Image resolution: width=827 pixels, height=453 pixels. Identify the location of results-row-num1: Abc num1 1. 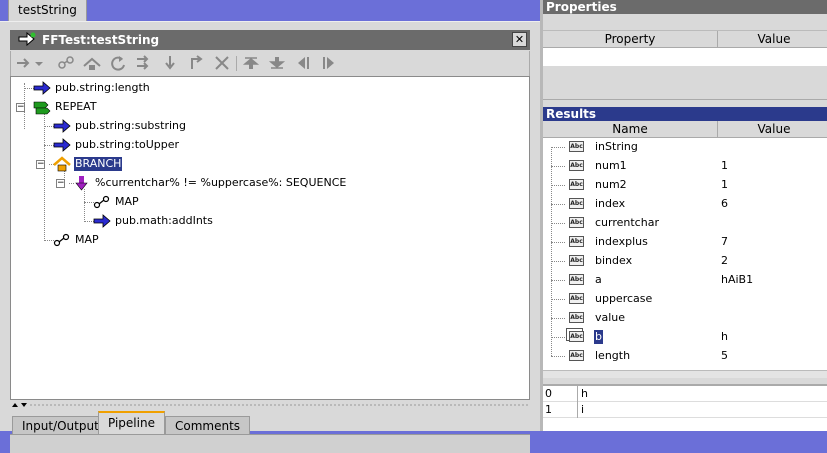
(685, 166).